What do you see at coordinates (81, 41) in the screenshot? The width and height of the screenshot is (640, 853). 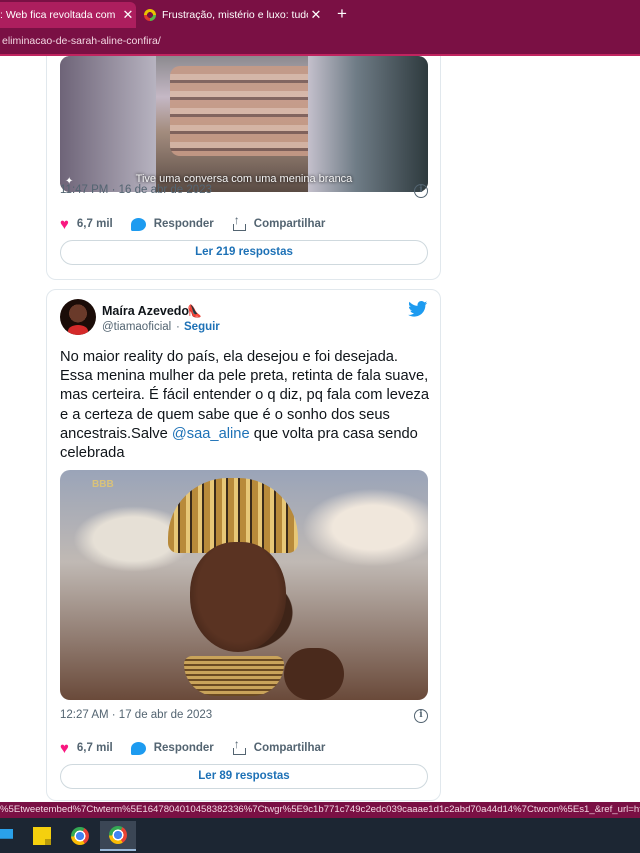 I see `url-text: eliminacao-de-sarah-aline-confira/` at bounding box center [81, 41].